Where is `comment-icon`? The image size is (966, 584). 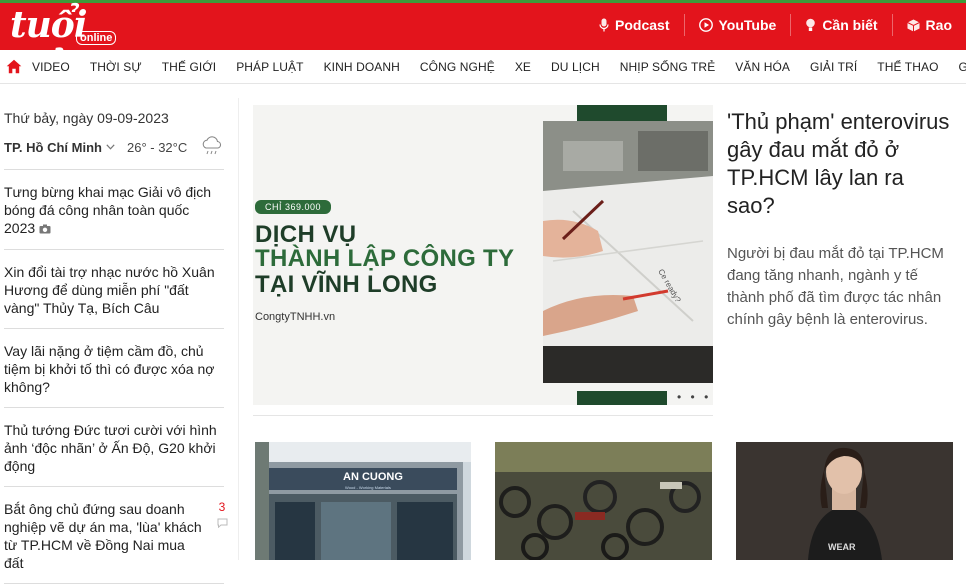
comment-icon is located at coordinates (222, 523).